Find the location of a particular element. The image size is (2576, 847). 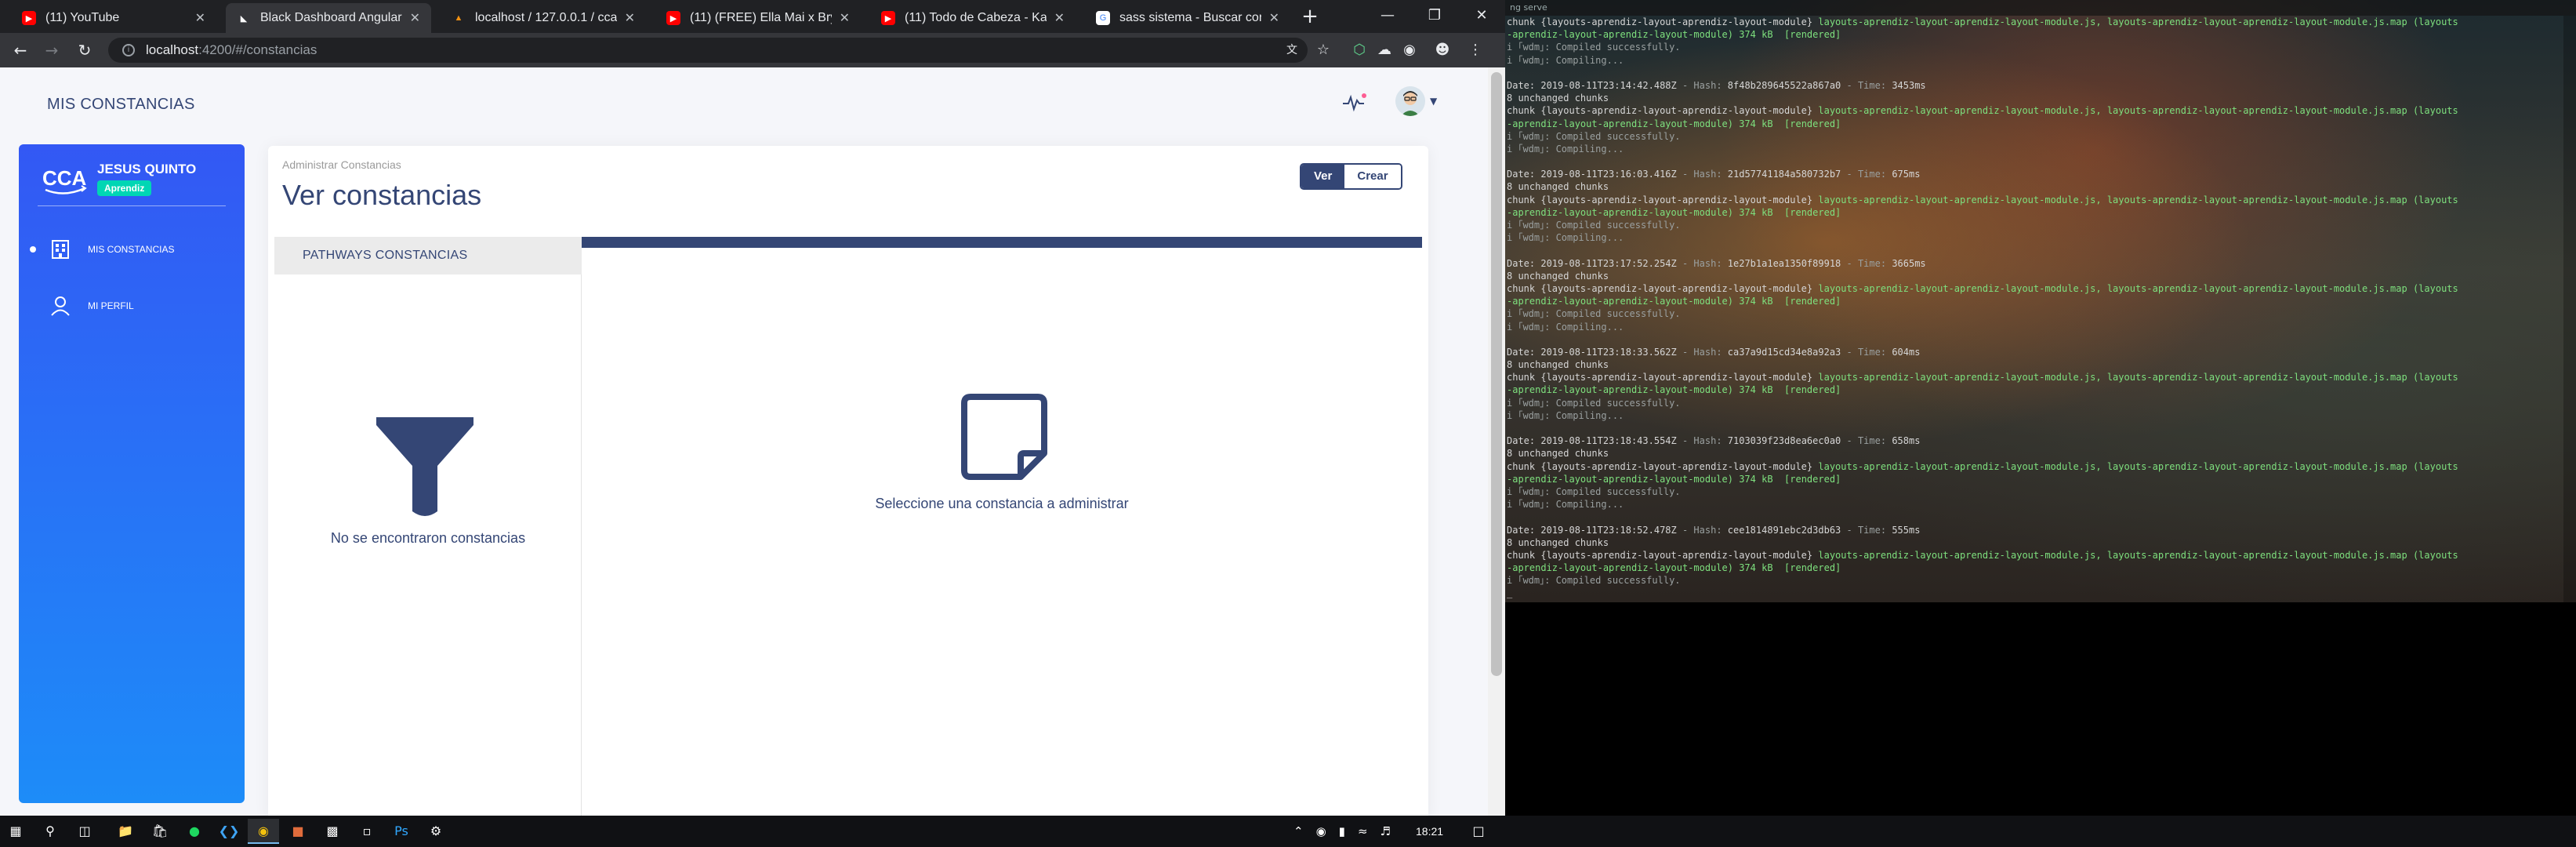

scrollbar-thumb is located at coordinates (1496, 374).